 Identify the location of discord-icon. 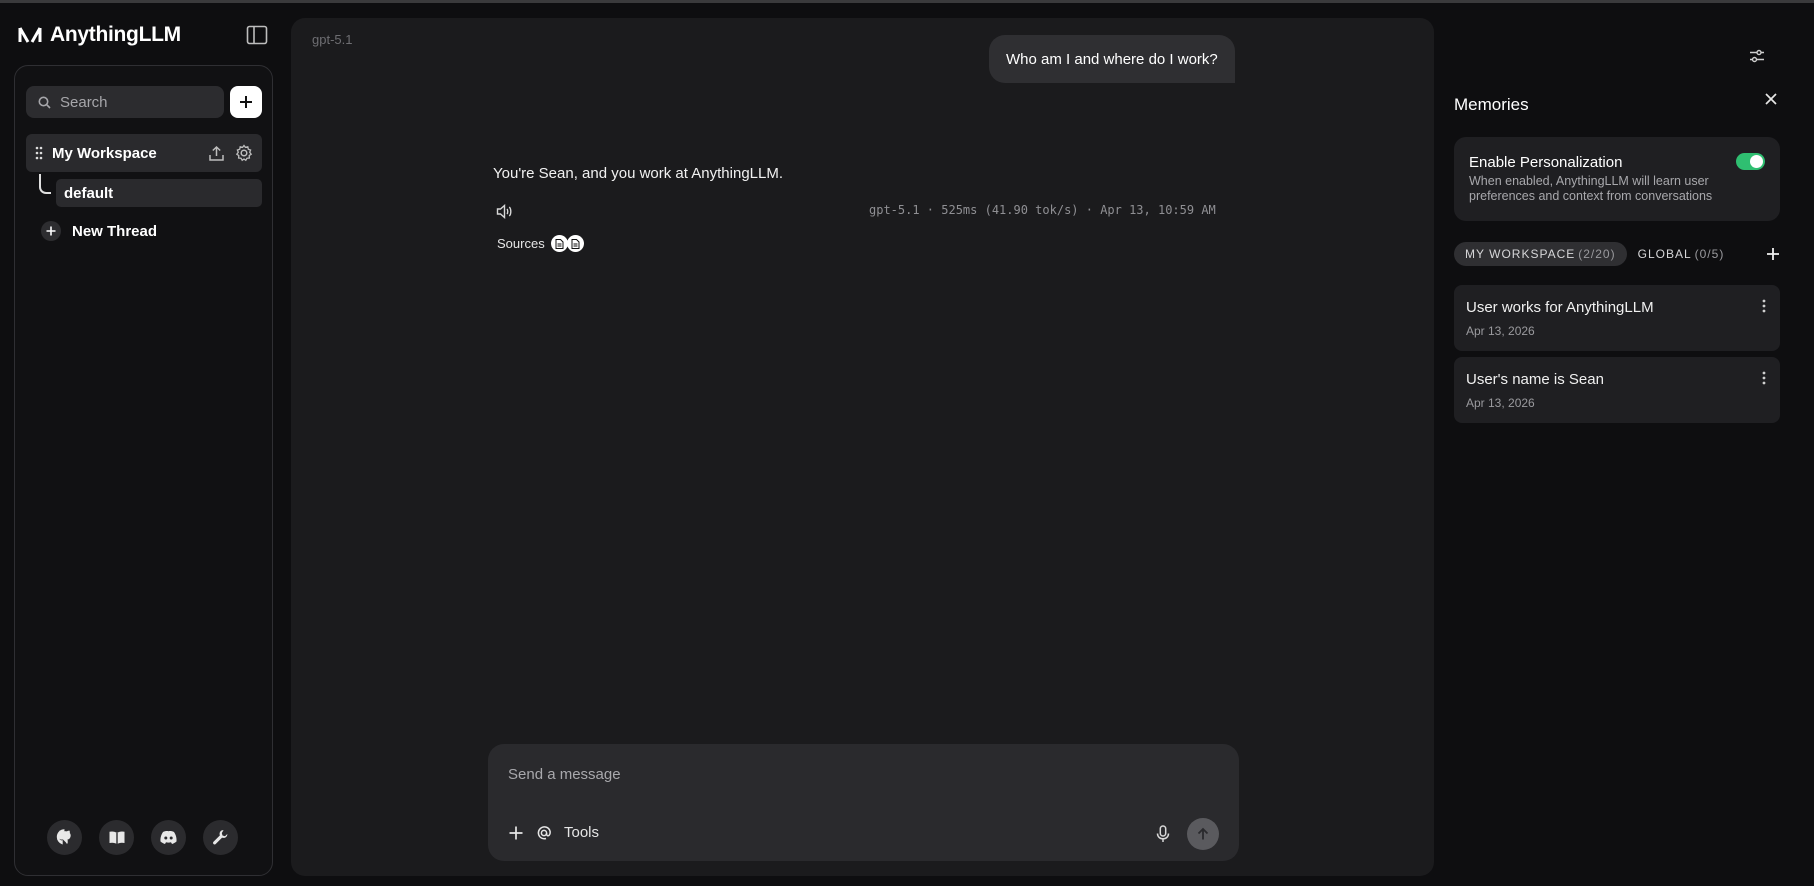
(168, 837).